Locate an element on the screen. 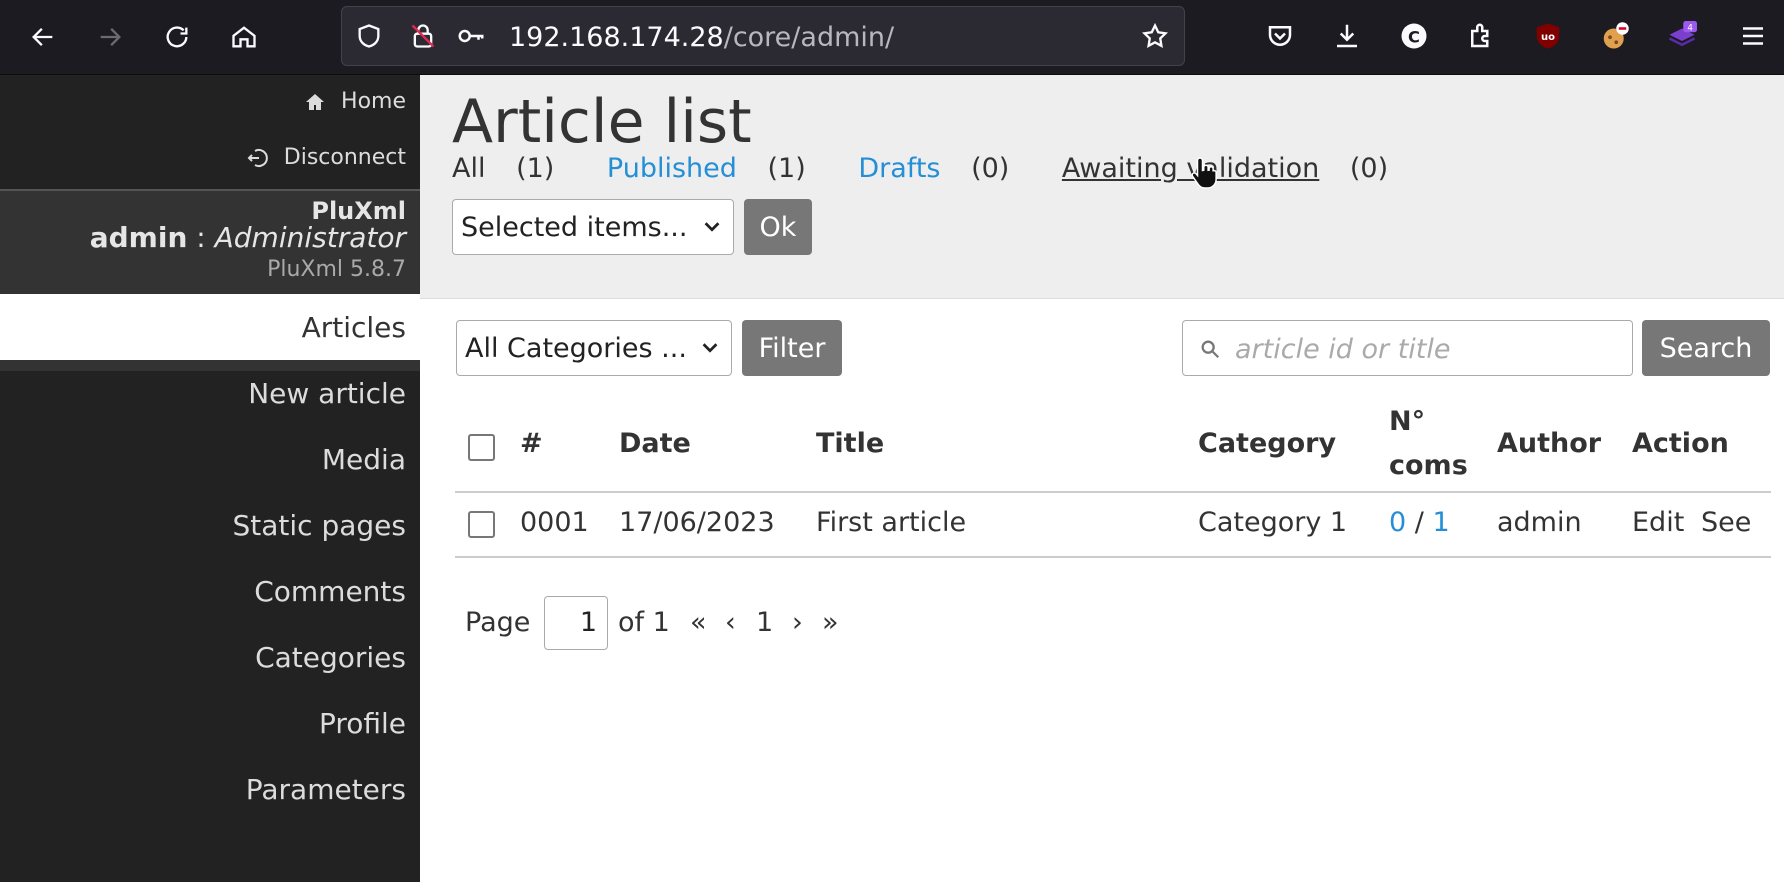  menu-hamburger-icon is located at coordinates (1753, 36).